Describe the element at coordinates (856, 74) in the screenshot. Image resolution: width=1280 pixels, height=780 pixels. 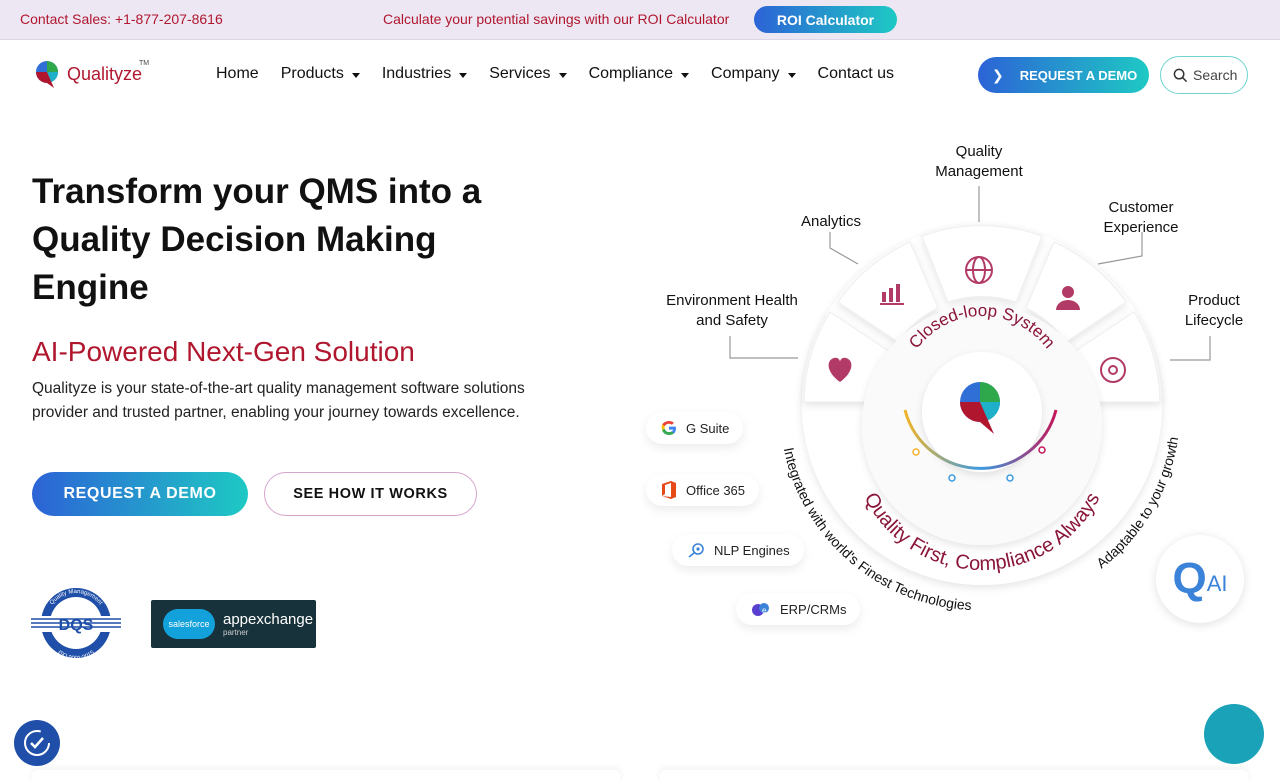
I see `nav-contact-us: Contact us` at that location.